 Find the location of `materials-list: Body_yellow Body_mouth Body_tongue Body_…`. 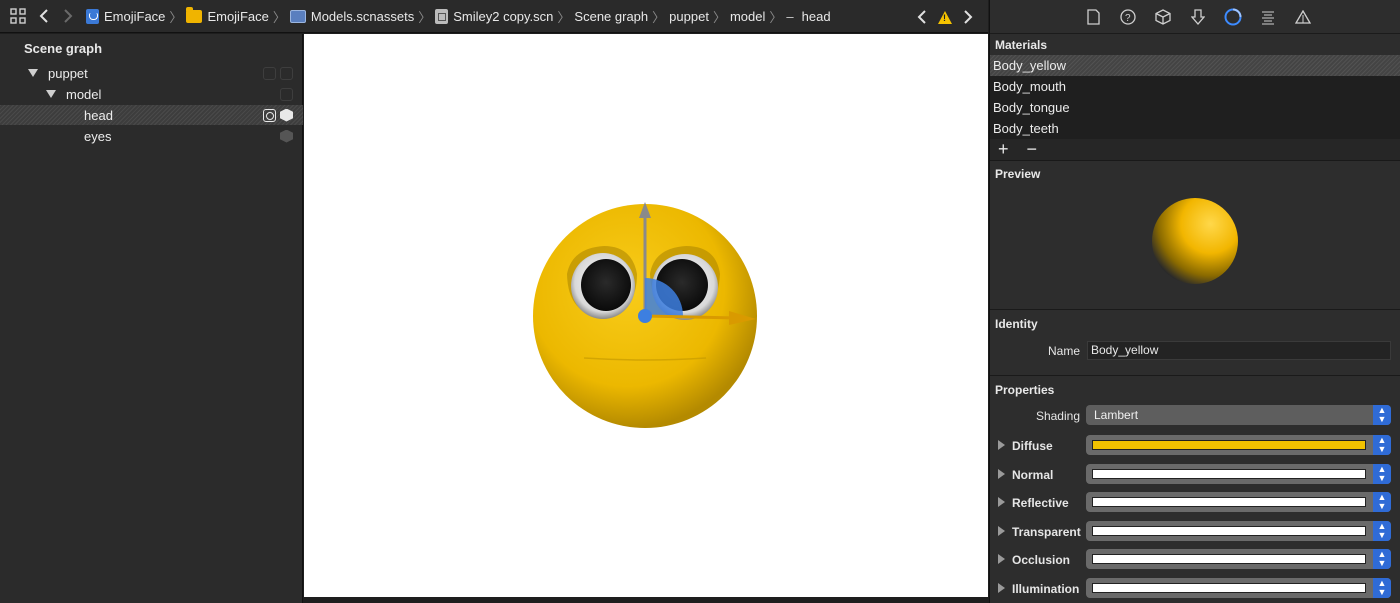

materials-list: Body_yellow Body_mouth Body_tongue Body_… is located at coordinates (1195, 108).